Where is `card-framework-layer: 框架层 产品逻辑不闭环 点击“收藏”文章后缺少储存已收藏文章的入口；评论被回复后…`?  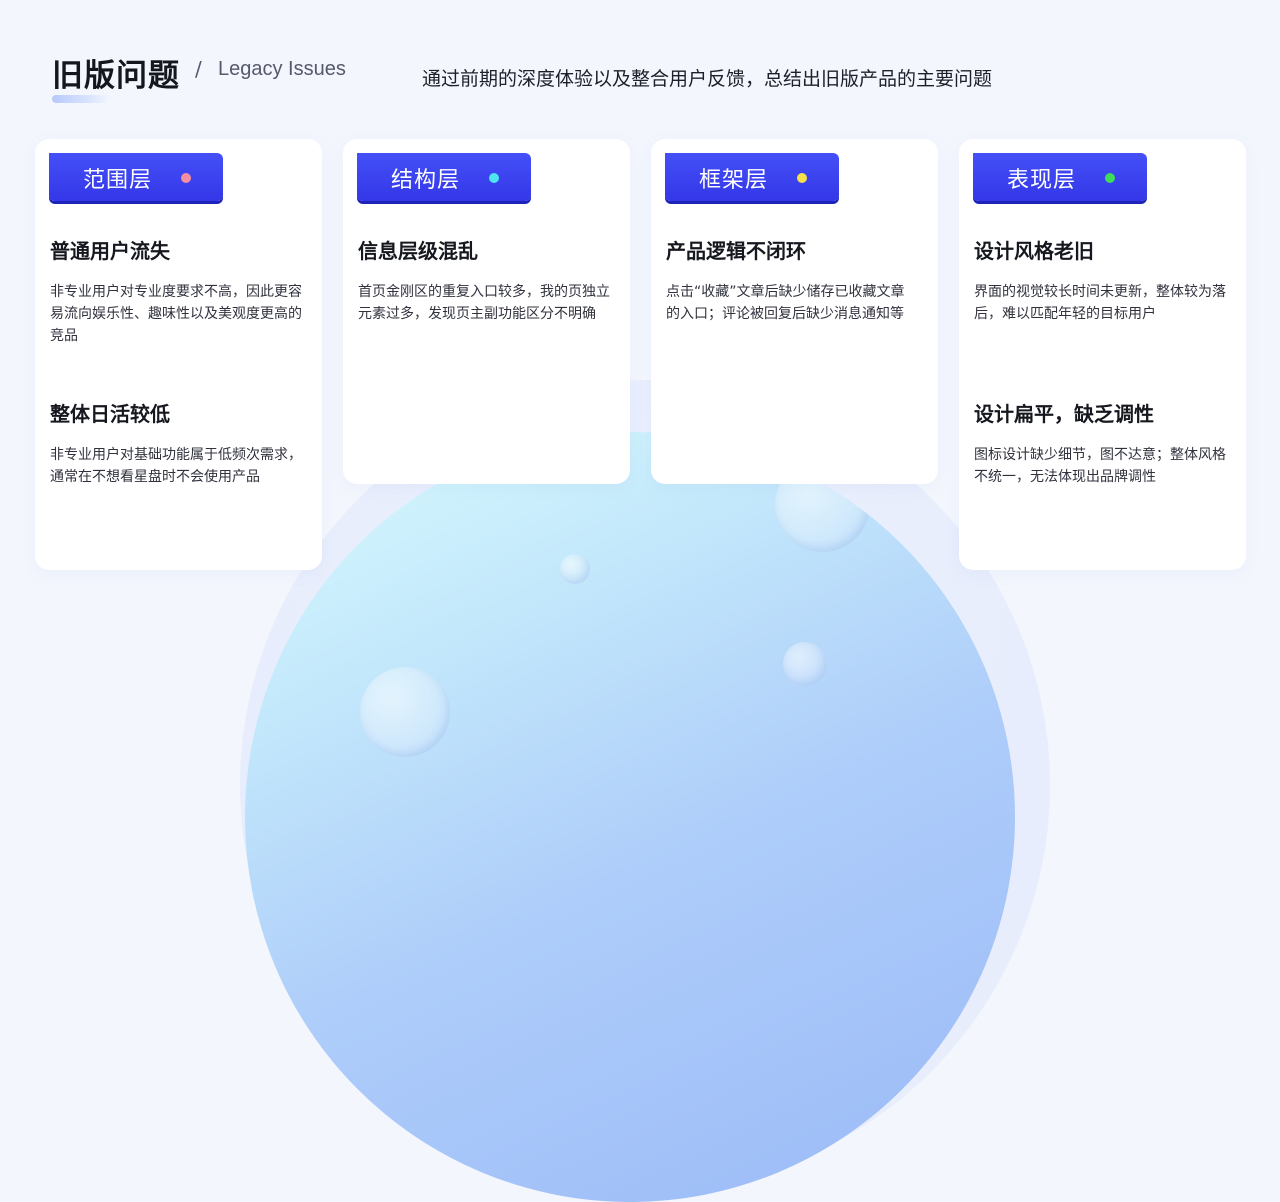
card-framework-layer: 框架层 产品逻辑不闭环 点击“收藏”文章后缺少储存已收藏文章的入口；评论被回复后… is located at coordinates (794, 311).